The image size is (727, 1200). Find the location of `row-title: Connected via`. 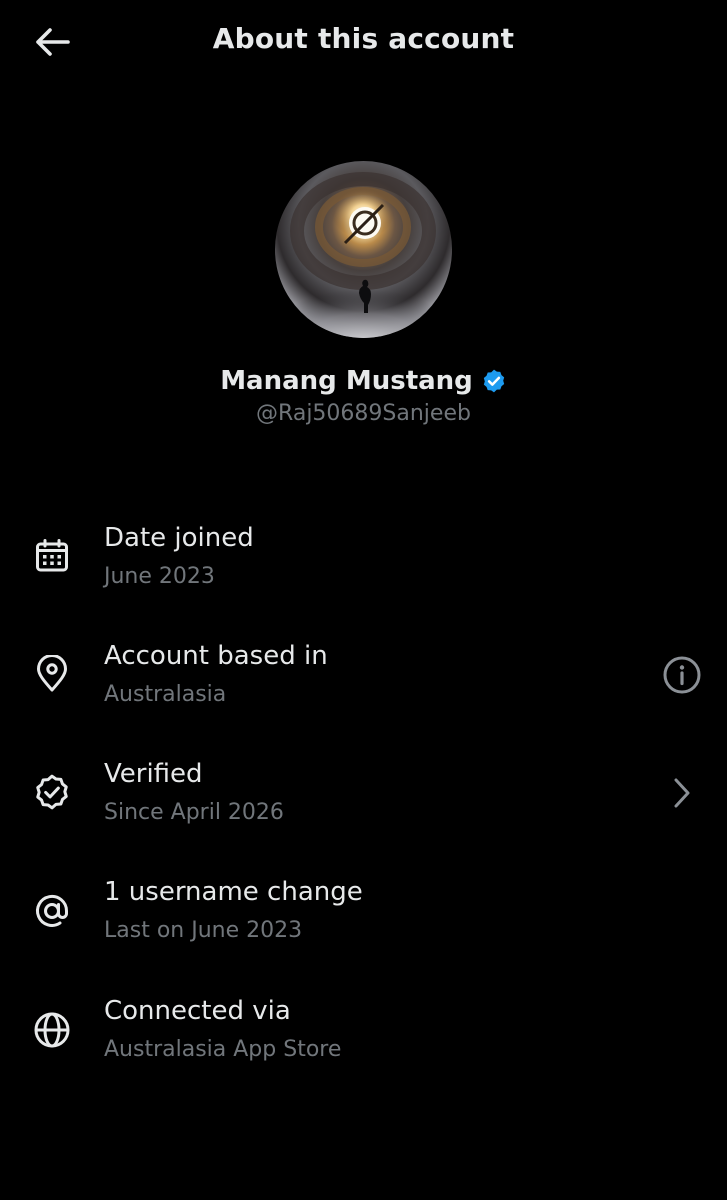

row-title: Connected via is located at coordinates (197, 1011).